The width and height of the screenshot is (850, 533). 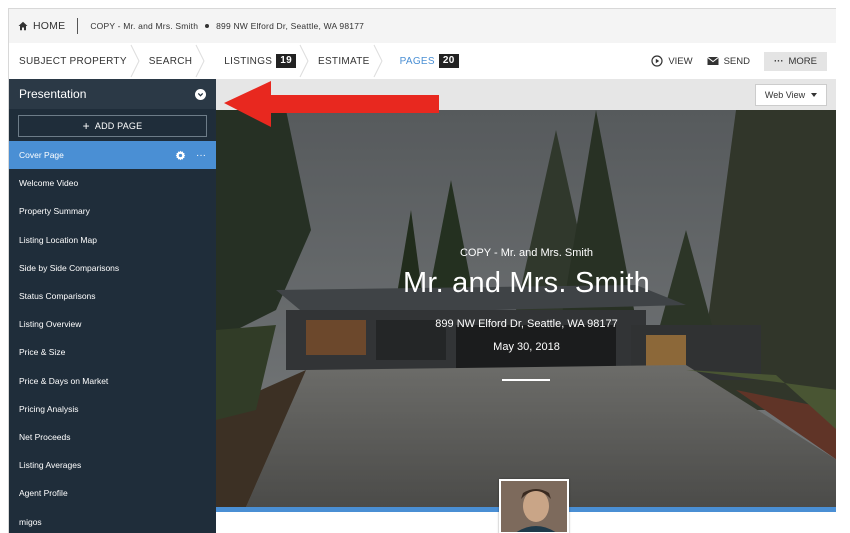 I want to click on page-label: Listing Location Map, so click(x=58, y=239).